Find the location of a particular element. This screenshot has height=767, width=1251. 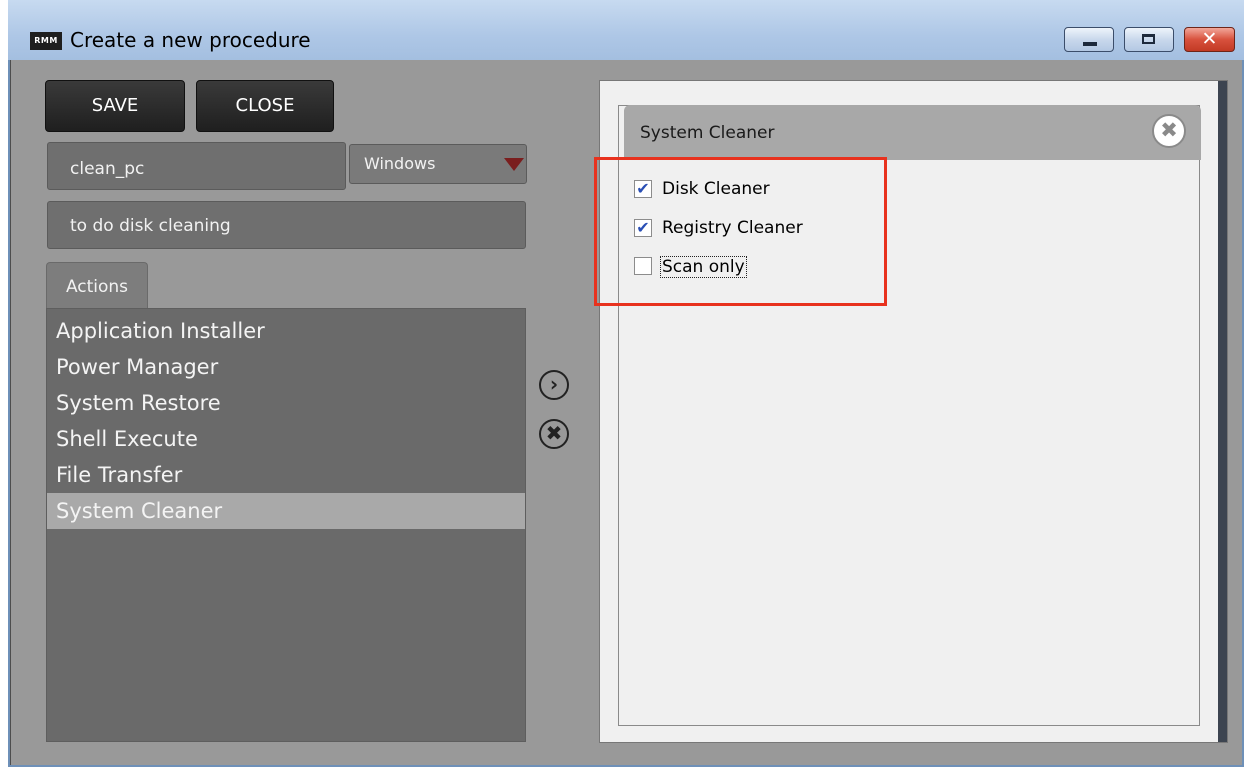

scan-only-checkbox is located at coordinates (643, 266).